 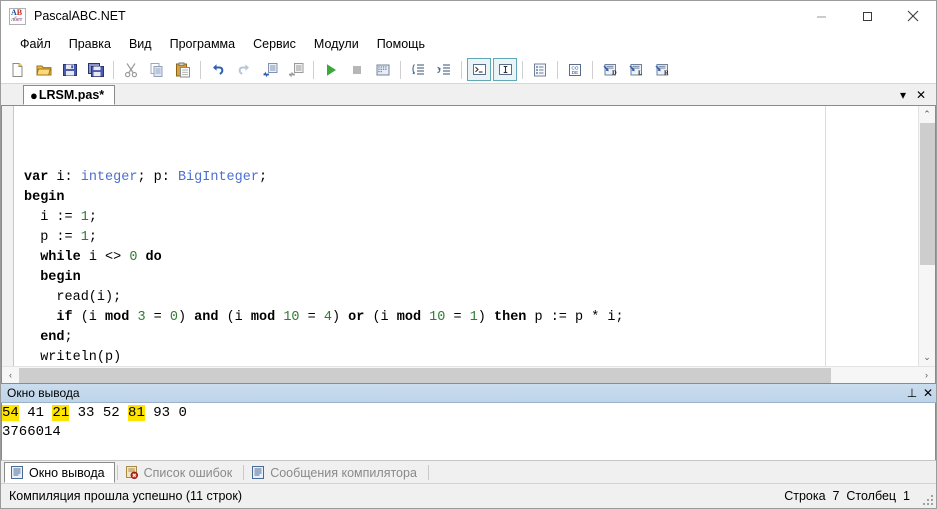 I want to click on scroll-right-arrow-icon: ›, so click(x=926, y=375).